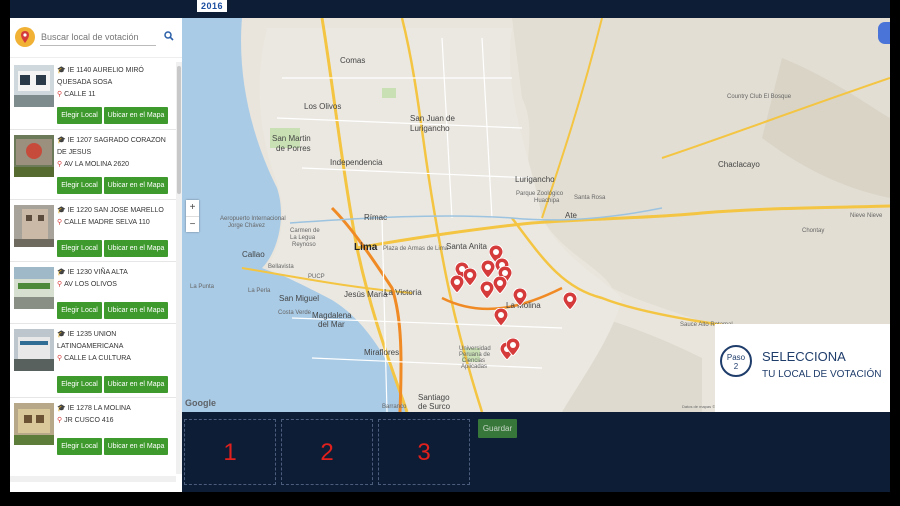 Image resolution: width=900 pixels, height=506 pixels. I want to click on selection-panel: 1 2 3 Guardar, so click(536, 452).